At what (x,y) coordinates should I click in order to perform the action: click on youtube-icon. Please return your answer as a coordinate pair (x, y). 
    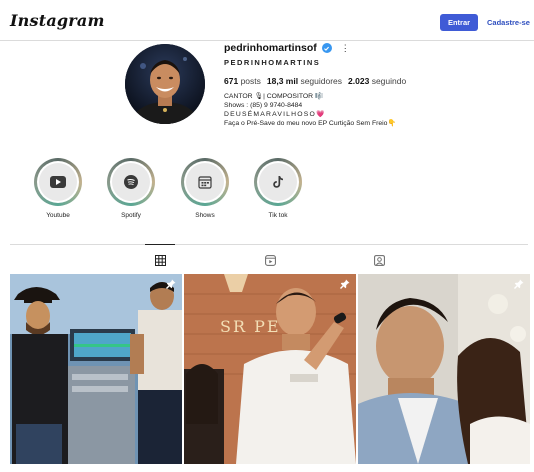
    Looking at the image, I should click on (58, 182).